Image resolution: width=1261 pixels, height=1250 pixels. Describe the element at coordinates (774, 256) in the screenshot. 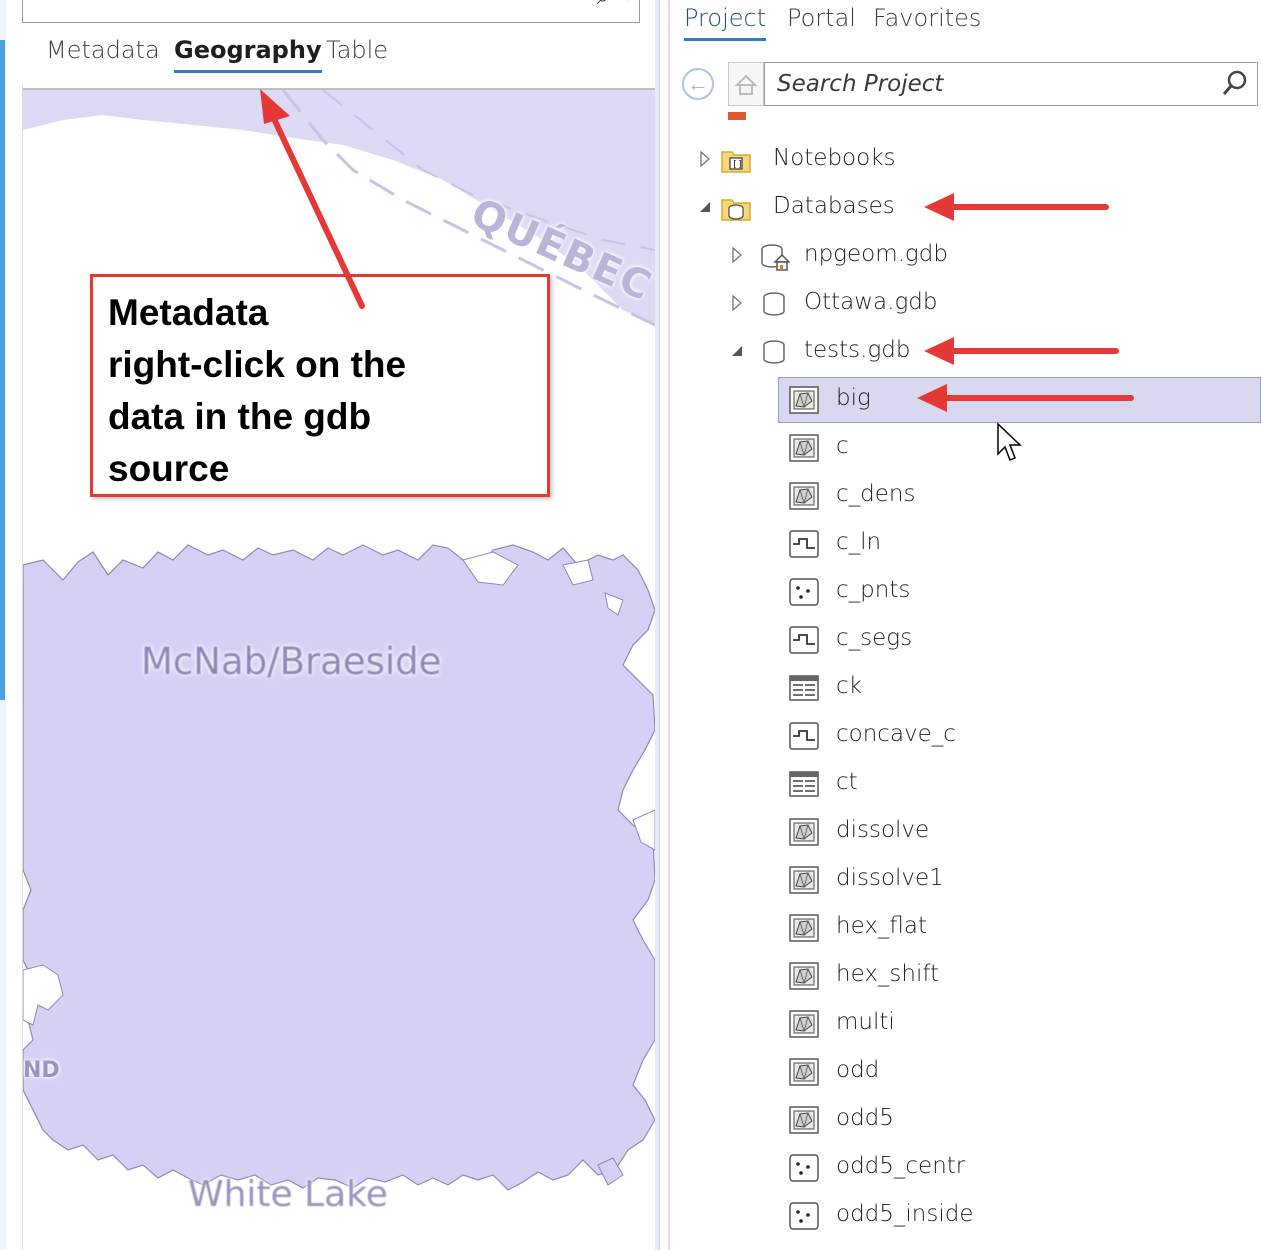

I see `home-geodatabase-icon` at that location.